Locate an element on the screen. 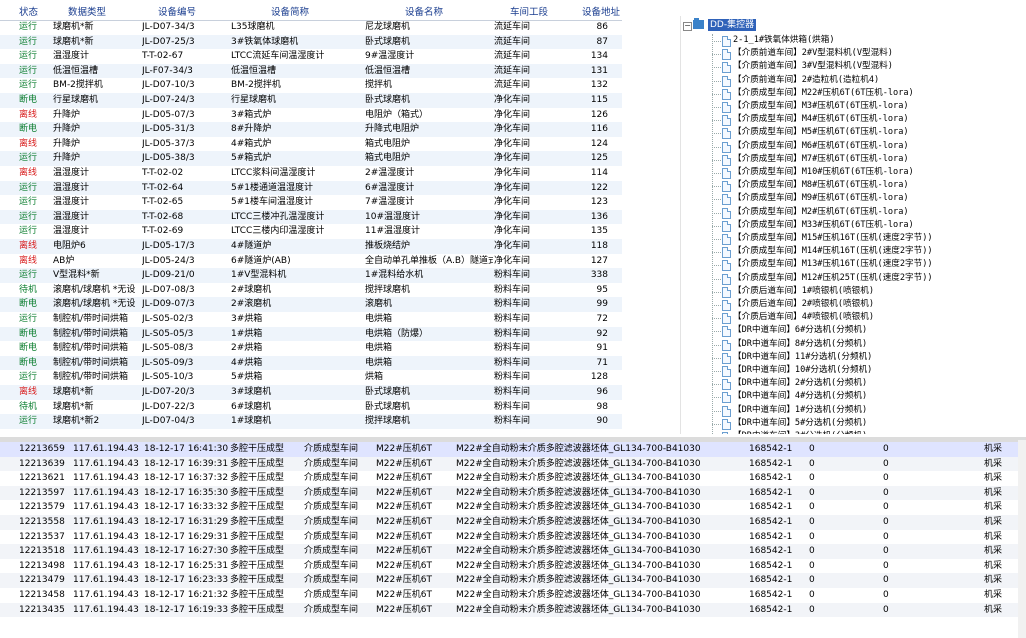  tree-item: 【介质成型车间】M14#压机16T(压机(速度2字节)) is located at coordinates (833, 251).